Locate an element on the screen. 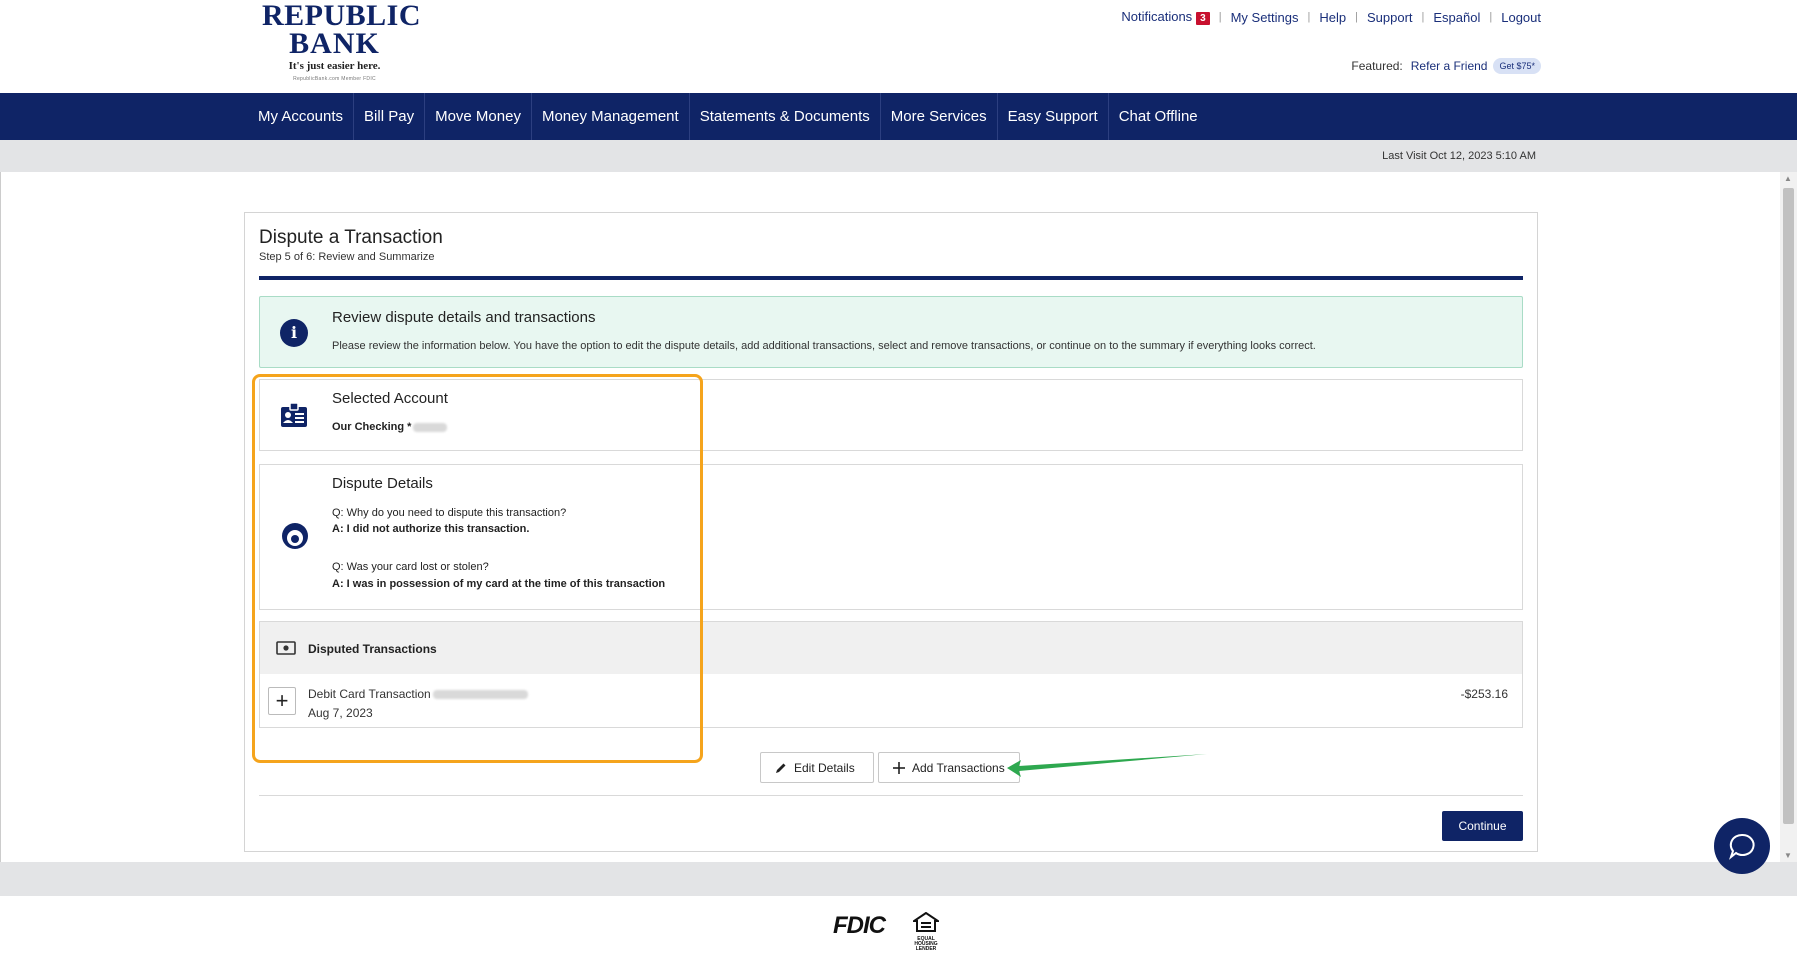 This screenshot has width=1797, height=966. selected-account-heading: Selected Account is located at coordinates (390, 398).